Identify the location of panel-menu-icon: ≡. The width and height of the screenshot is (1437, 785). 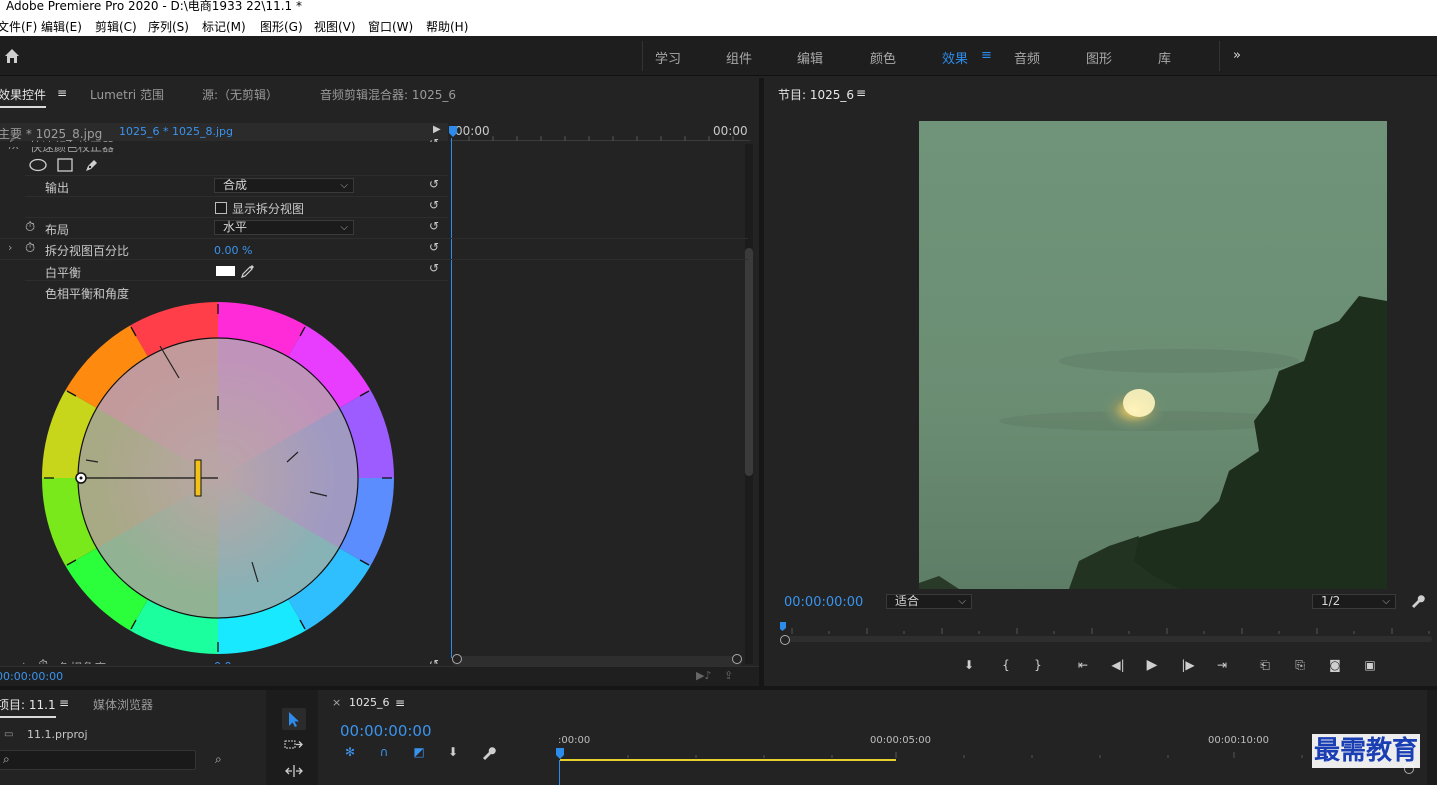
(62, 93).